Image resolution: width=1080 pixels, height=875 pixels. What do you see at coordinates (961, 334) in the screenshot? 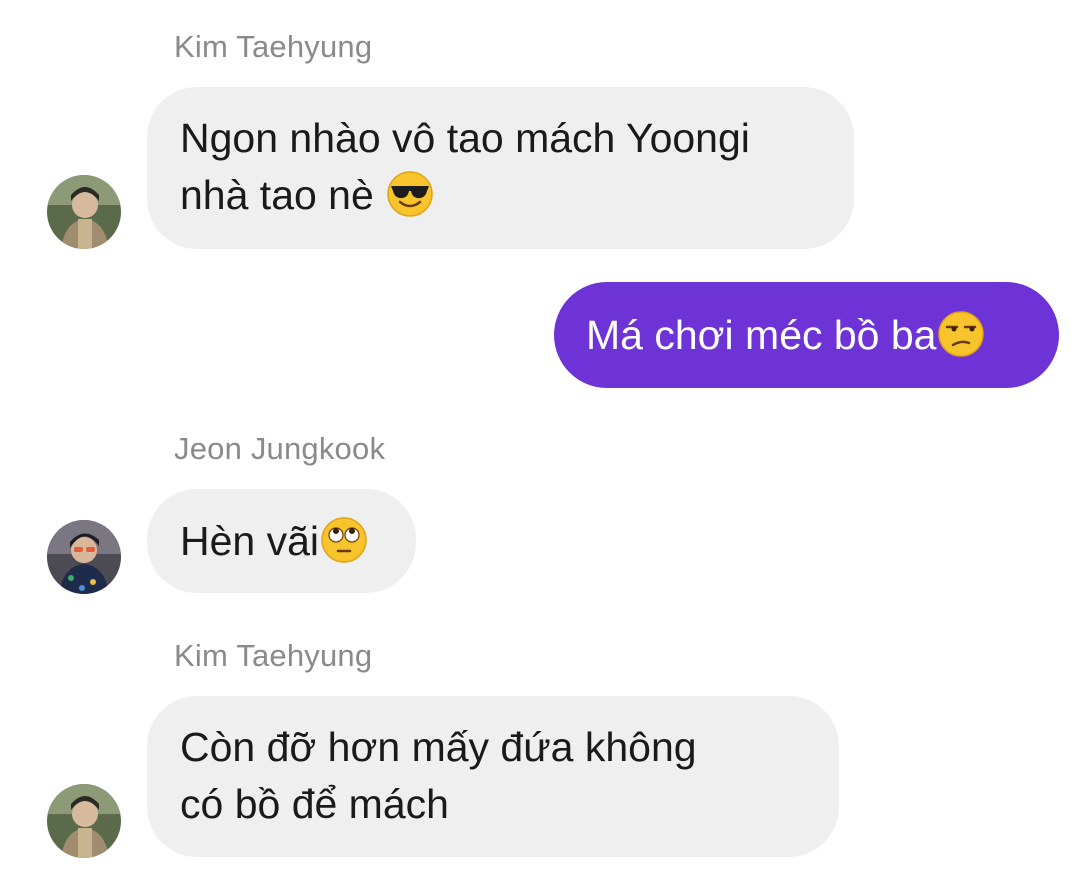
I see `unamused-face-icon` at bounding box center [961, 334].